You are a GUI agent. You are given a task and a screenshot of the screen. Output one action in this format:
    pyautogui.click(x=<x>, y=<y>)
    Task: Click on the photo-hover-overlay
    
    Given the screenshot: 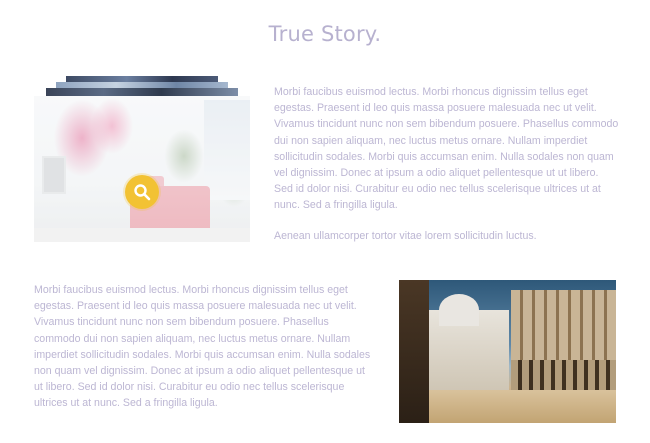 What is the action you would take?
    pyautogui.click(x=142, y=169)
    